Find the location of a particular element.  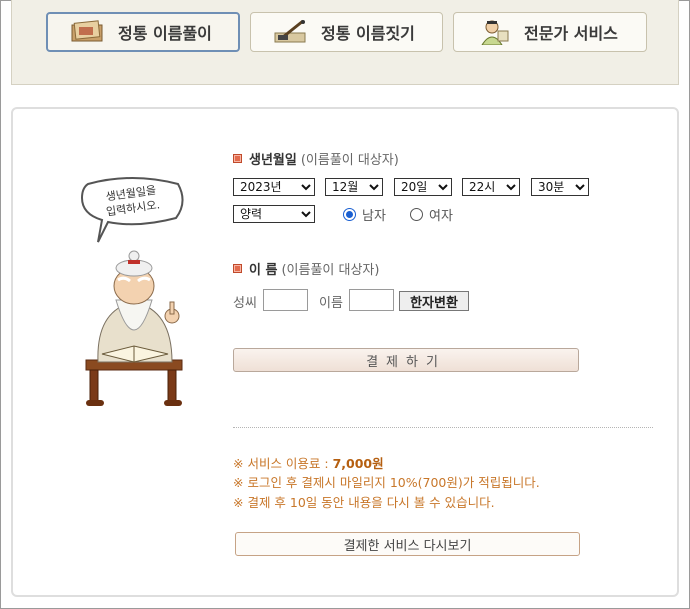

surname-input is located at coordinates (285, 300).